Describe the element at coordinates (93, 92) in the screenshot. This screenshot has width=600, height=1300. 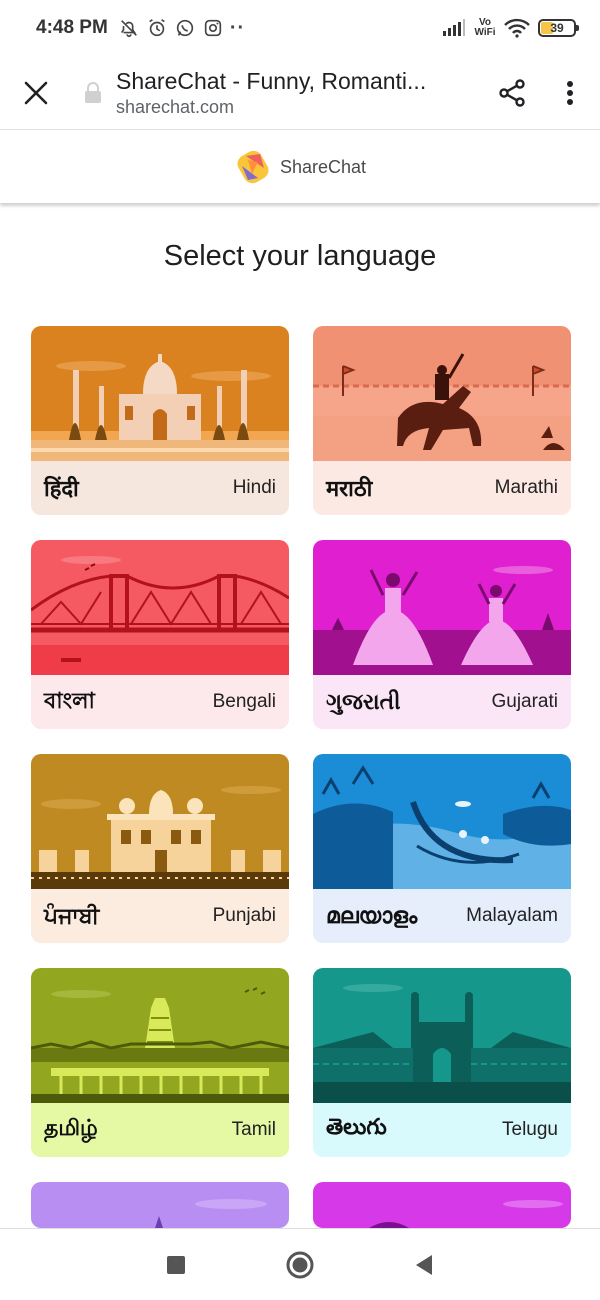
I see `lock-icon` at that location.